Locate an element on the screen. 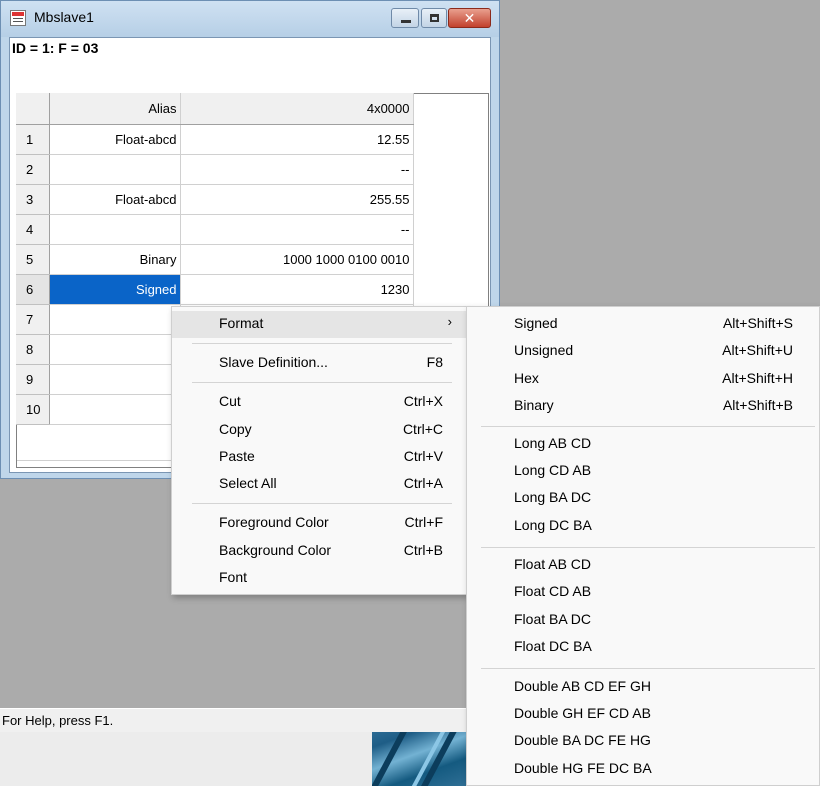 The height and width of the screenshot is (786, 820). table-row: 2 -- is located at coordinates (215, 169).